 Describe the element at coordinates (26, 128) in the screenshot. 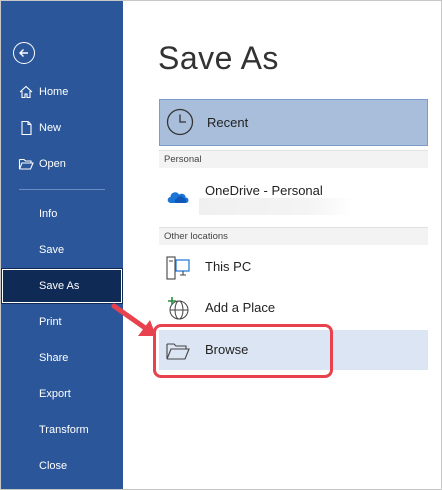

I see `new-document-icon` at that location.